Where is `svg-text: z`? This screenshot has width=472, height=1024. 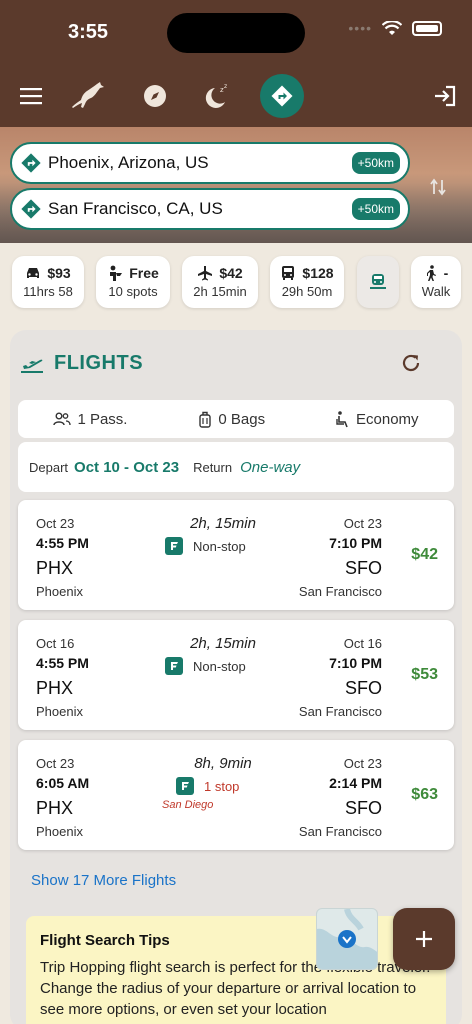 svg-text: z is located at coordinates (225, 86).